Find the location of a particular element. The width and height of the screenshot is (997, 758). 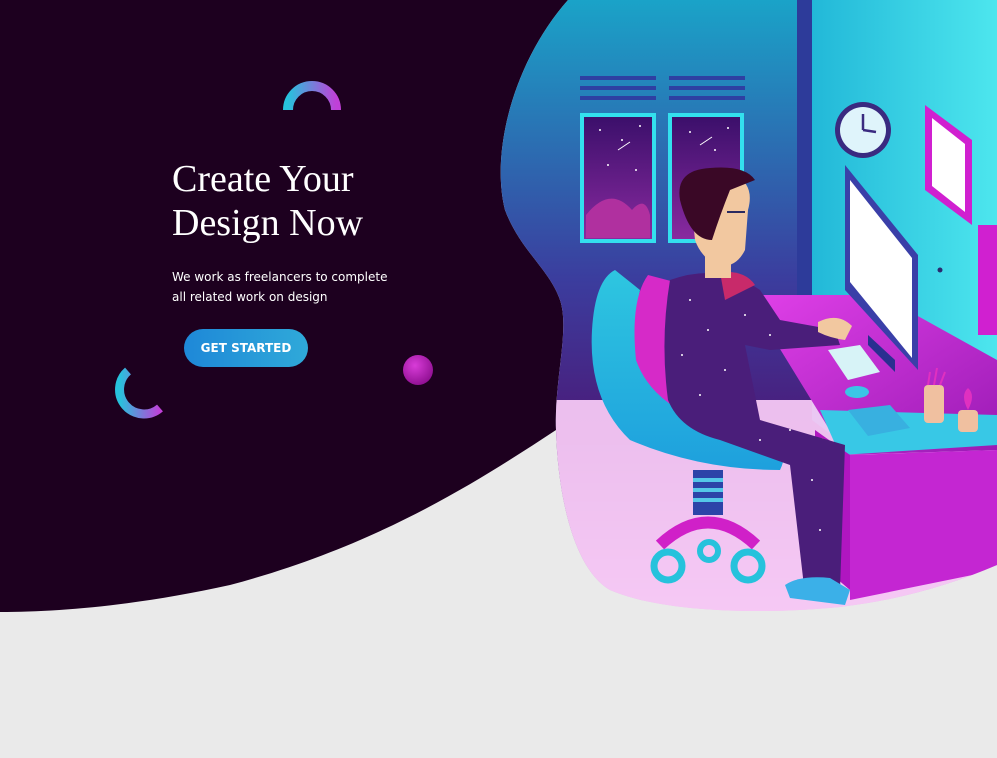

hero-subtitle-line-1: We work as freelancers to complete is located at coordinates (280, 277).